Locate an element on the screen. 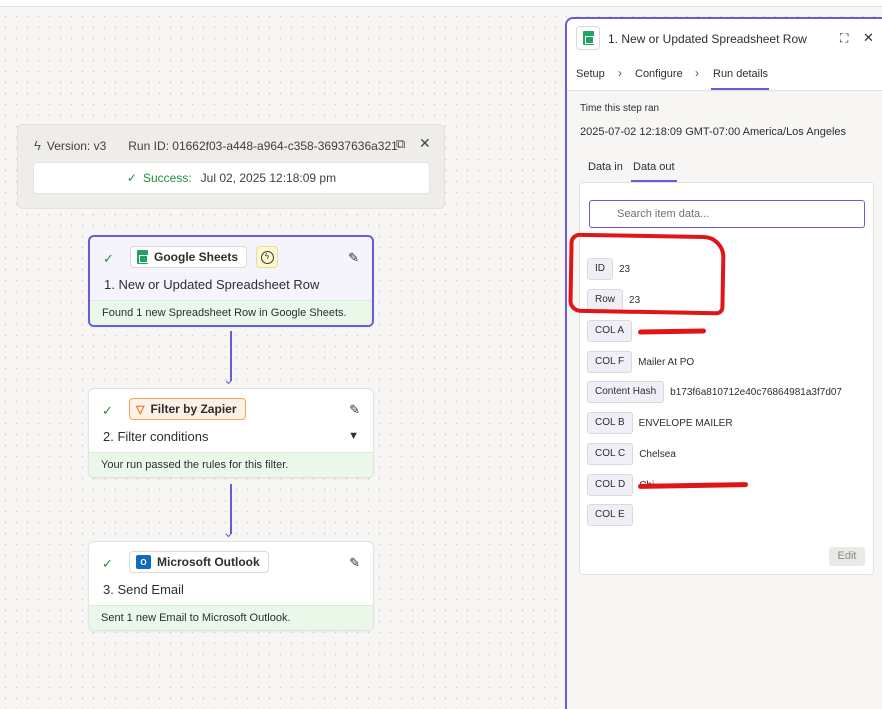 This screenshot has width=882, height=709. chevron-down-icon: ▼ is located at coordinates (353, 436).